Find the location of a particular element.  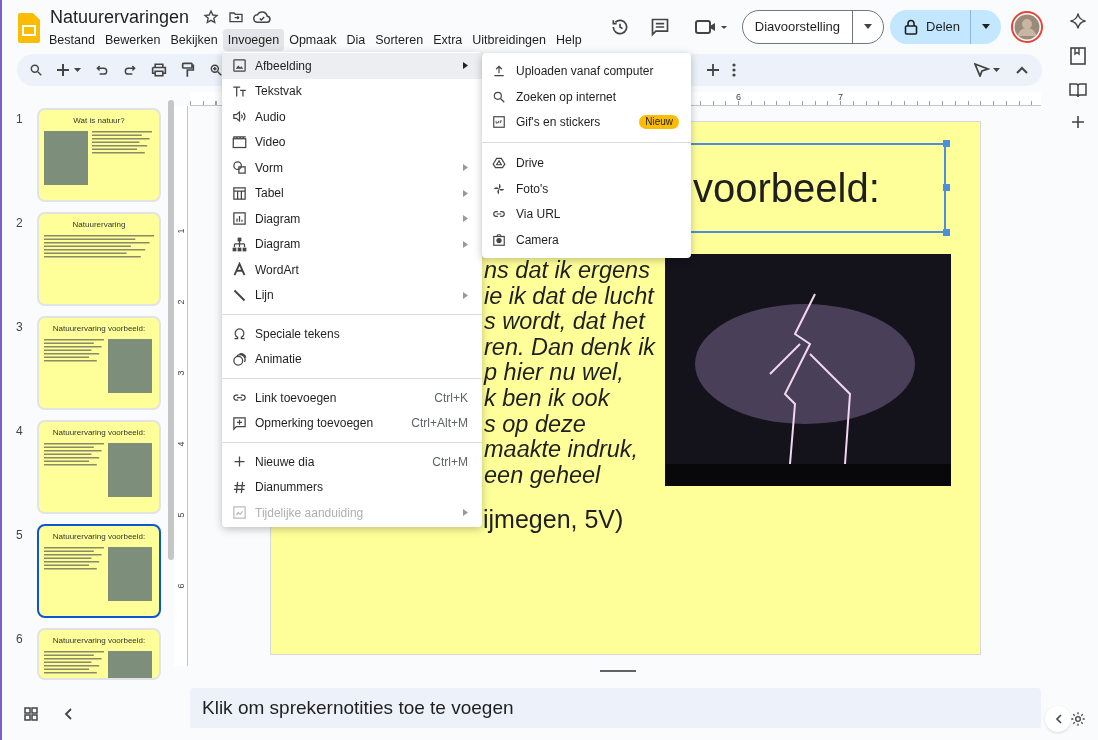

thumbnail-title: Natuurervaring voorbeeld: is located at coordinates (99, 433).